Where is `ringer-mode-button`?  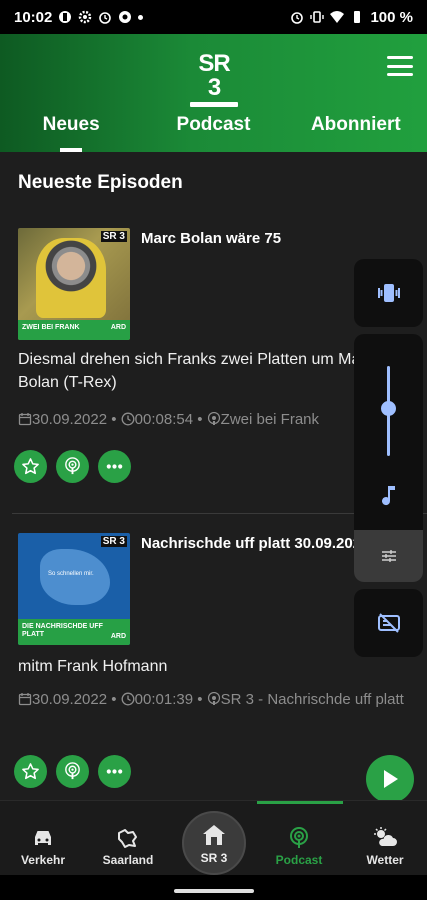
ringer-mode-button is located at coordinates (388, 293).